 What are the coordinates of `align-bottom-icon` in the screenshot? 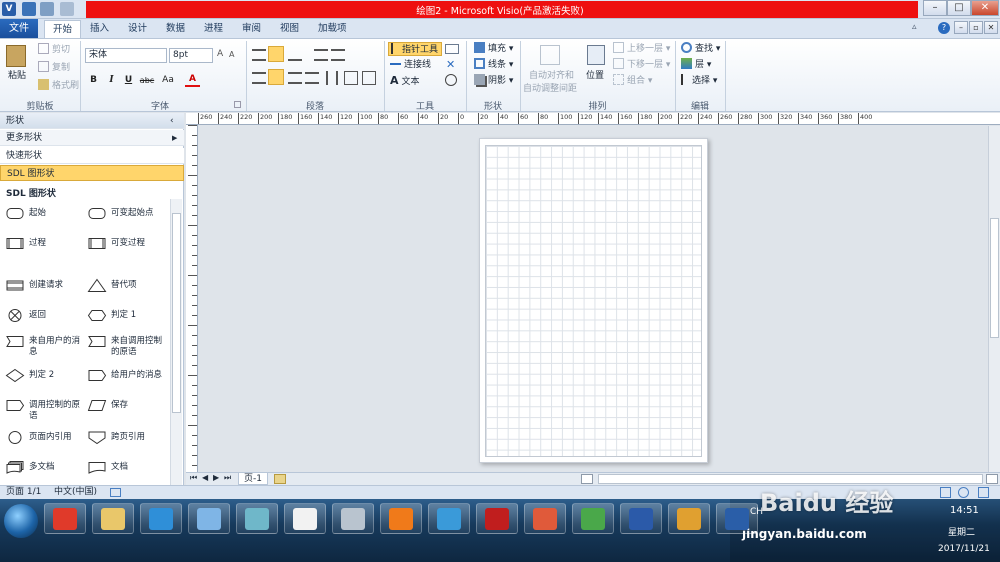 It's located at (295, 55).